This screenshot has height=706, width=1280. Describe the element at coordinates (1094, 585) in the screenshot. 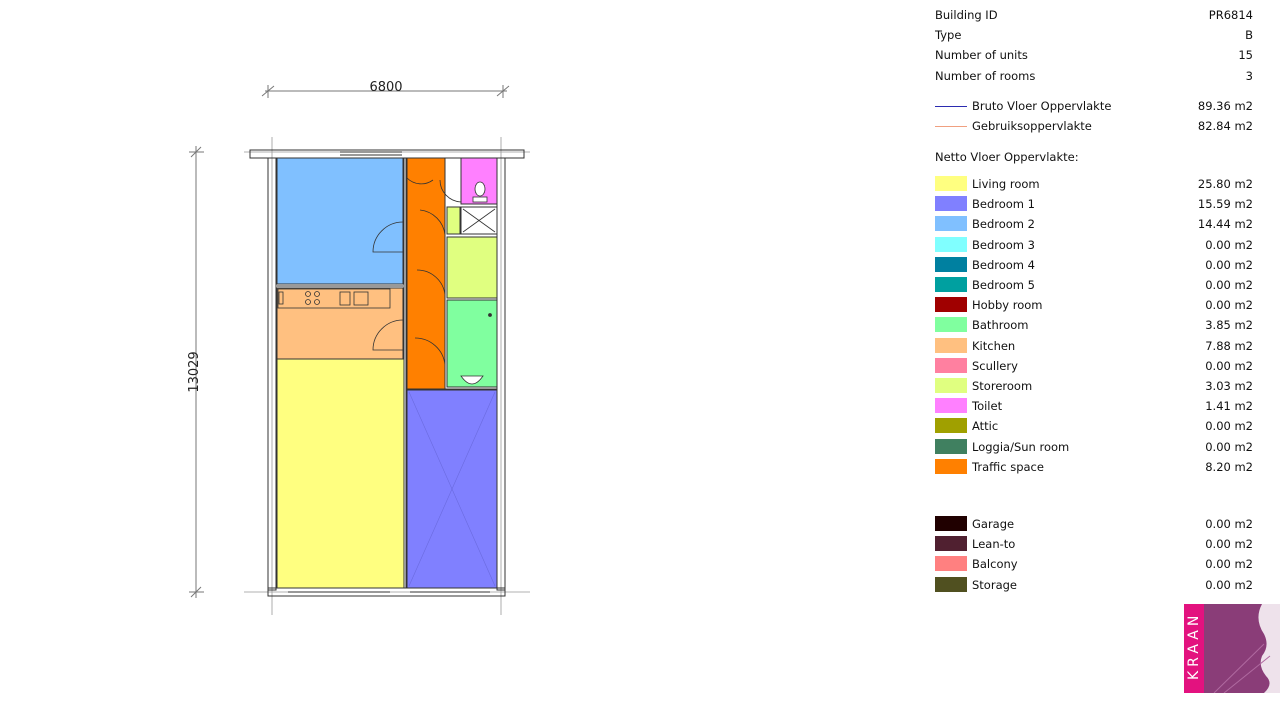

I see `extra-legend-row: Storage 0.00 m2` at that location.